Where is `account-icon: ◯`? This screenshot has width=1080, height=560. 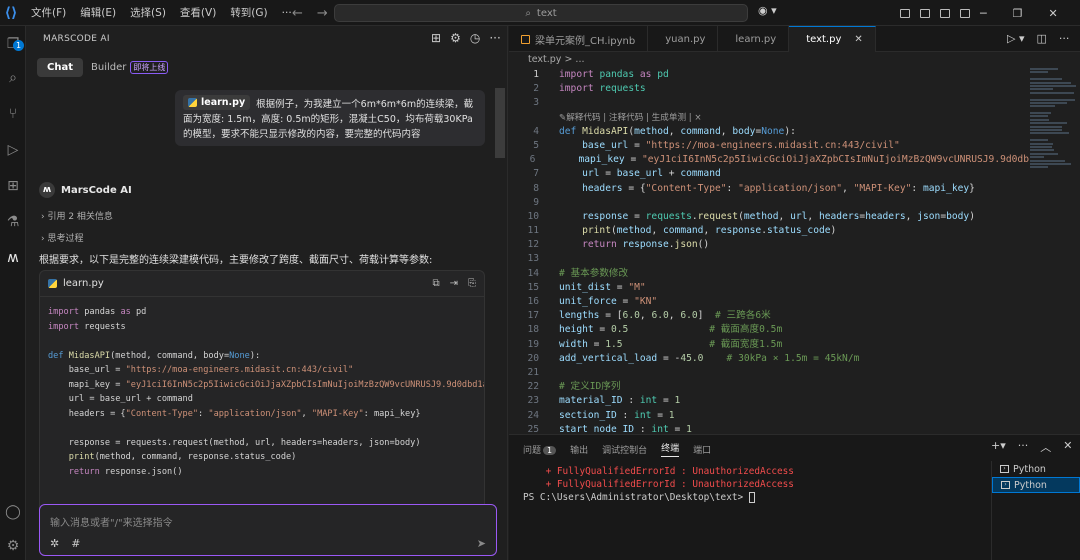 account-icon: ◯ is located at coordinates (13, 512).